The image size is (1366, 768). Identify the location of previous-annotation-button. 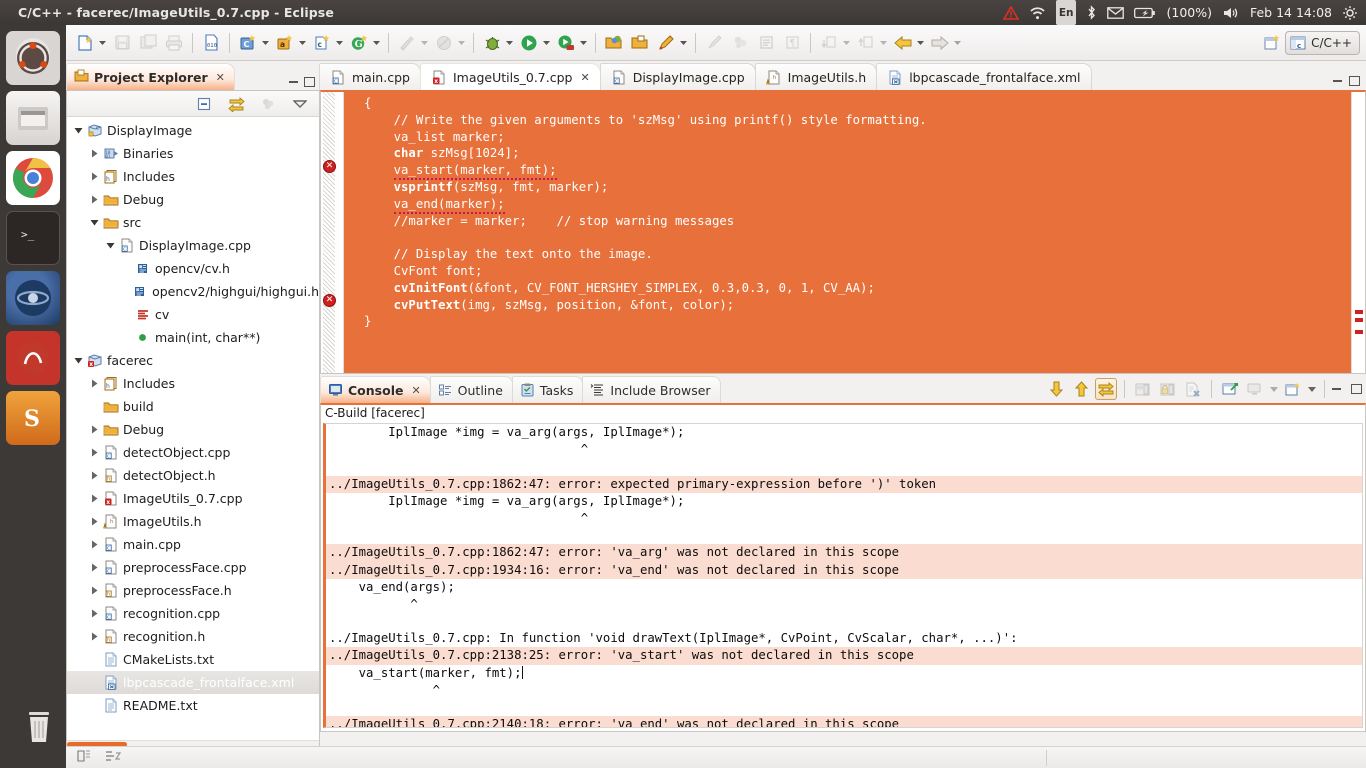
(866, 43).